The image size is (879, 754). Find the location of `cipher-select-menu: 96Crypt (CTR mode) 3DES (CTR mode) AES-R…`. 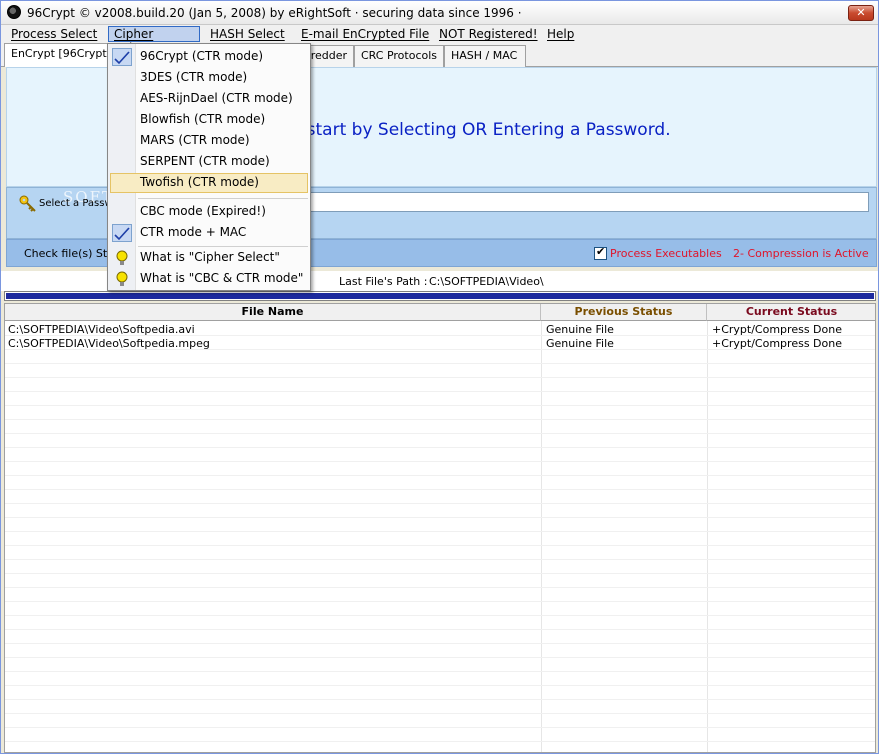

cipher-select-menu: 96Crypt (CTR mode) 3DES (CTR mode) AES-R… is located at coordinates (209, 167).